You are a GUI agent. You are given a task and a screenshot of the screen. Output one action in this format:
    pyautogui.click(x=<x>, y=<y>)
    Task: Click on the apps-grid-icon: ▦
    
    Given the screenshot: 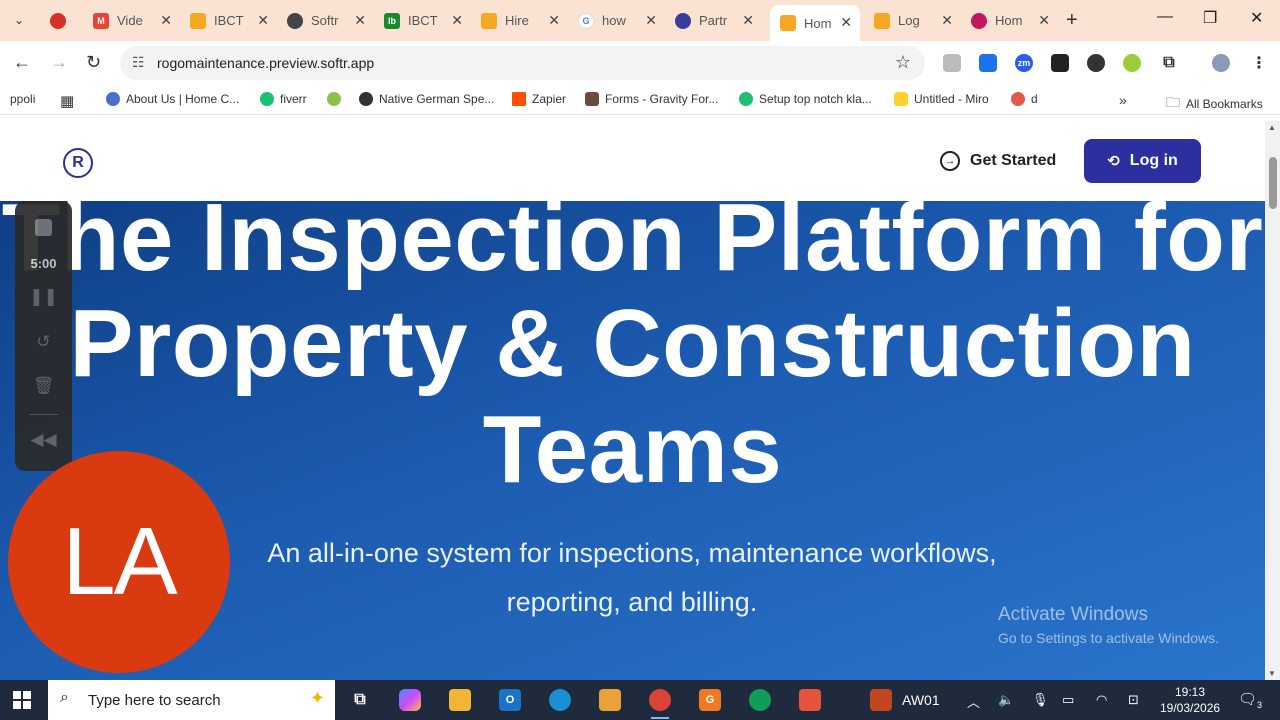 What is the action you would take?
    pyautogui.click(x=67, y=101)
    